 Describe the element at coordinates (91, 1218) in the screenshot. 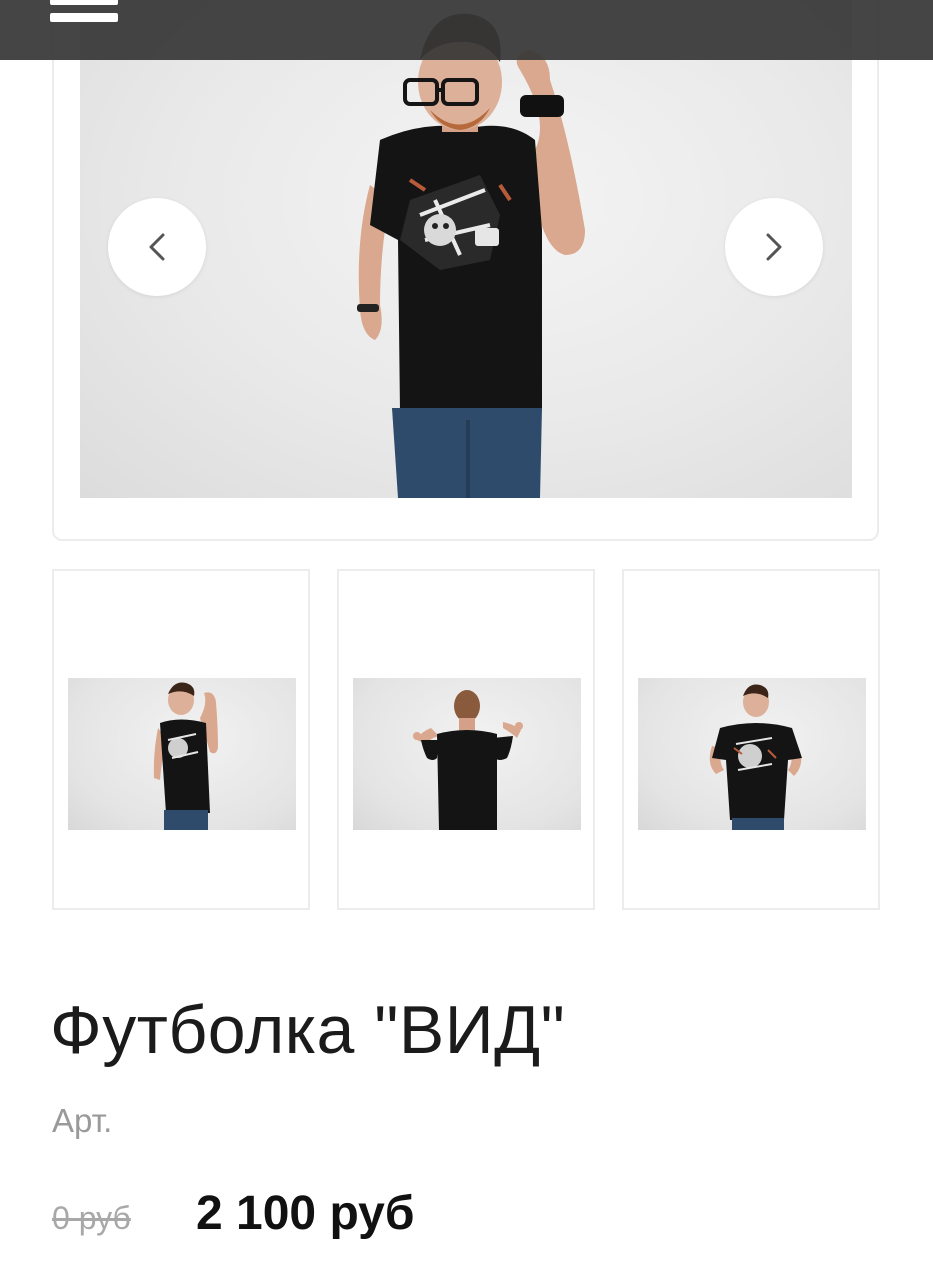

I see `old-price: 0 руб` at that location.